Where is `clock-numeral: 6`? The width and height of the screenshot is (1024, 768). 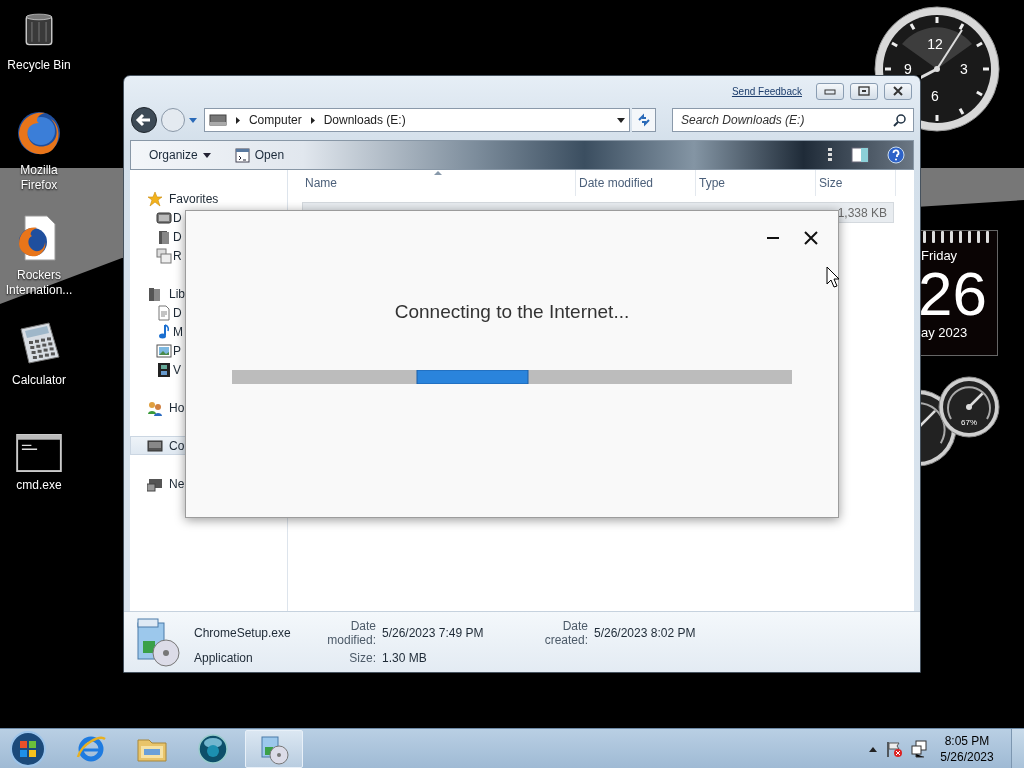
clock-numeral: 6 is located at coordinates (935, 96).